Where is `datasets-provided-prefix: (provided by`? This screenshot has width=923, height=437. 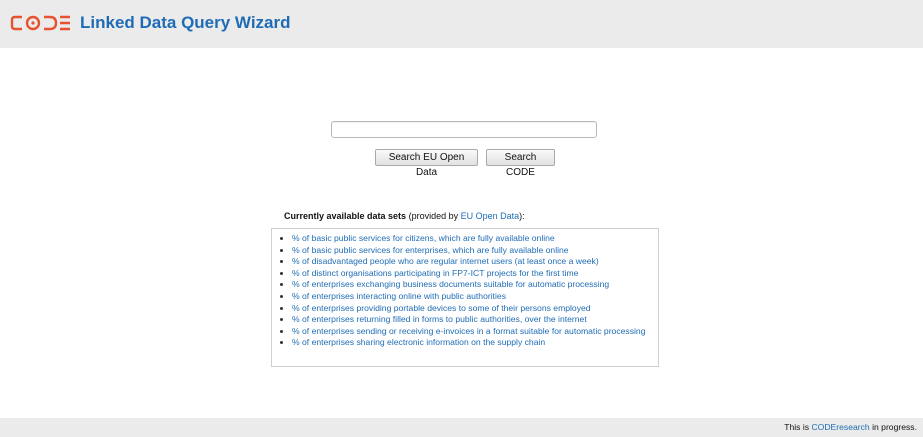
datasets-provided-prefix: (provided by is located at coordinates (434, 216).